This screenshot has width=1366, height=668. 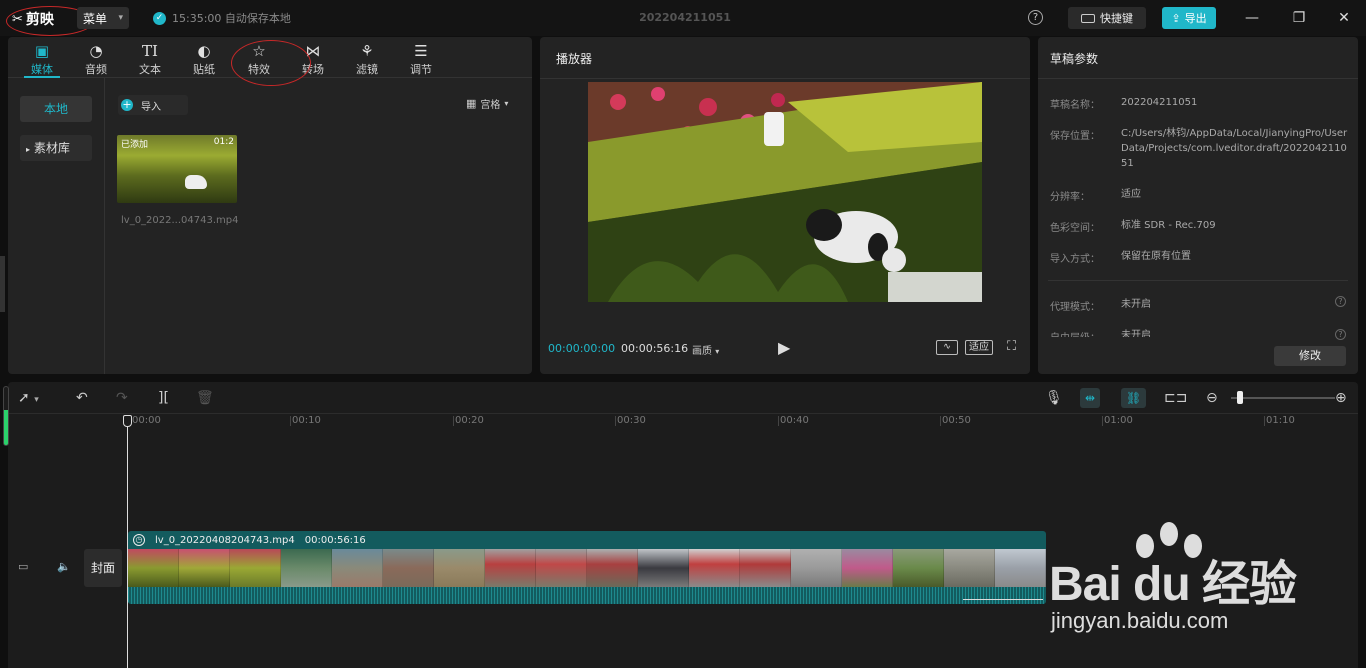 What do you see at coordinates (1195, 18) in the screenshot?
I see `export-label: 导出` at bounding box center [1195, 18].